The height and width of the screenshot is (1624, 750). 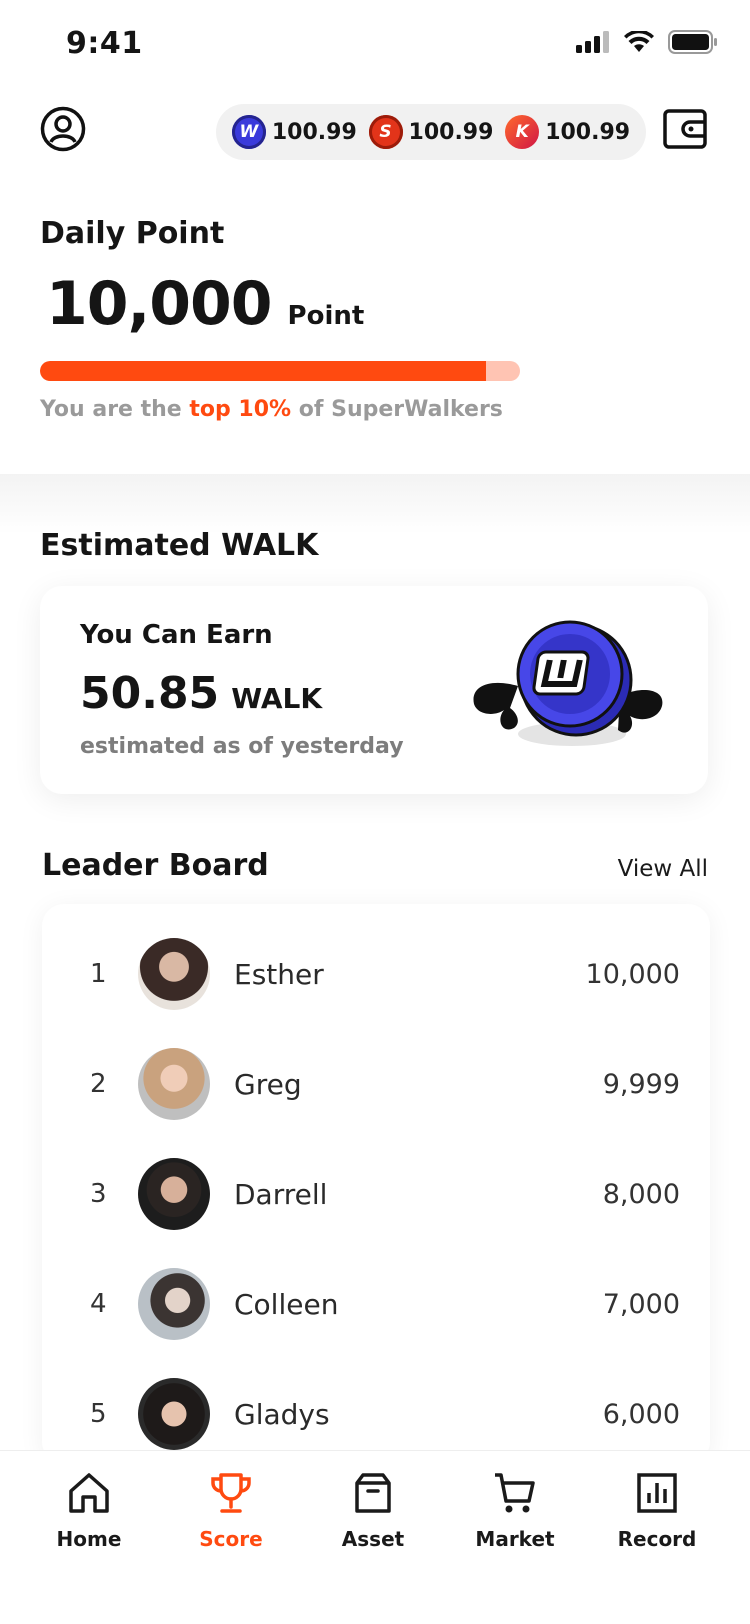 What do you see at coordinates (692, 42) in the screenshot?
I see `battery-icon` at bounding box center [692, 42].